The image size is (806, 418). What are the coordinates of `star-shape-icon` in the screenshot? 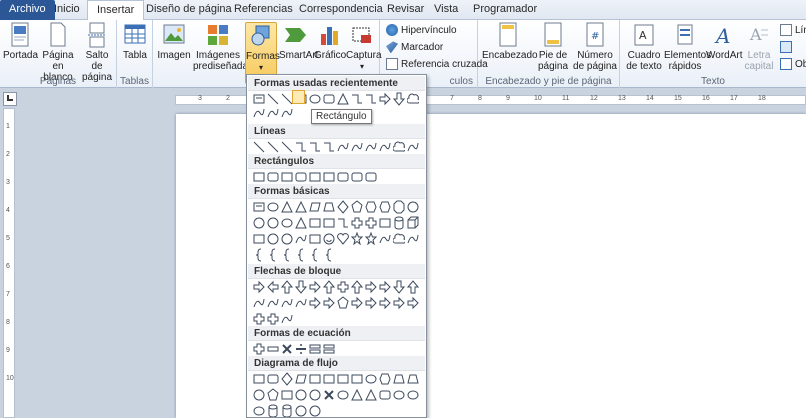 It's located at (371, 238).